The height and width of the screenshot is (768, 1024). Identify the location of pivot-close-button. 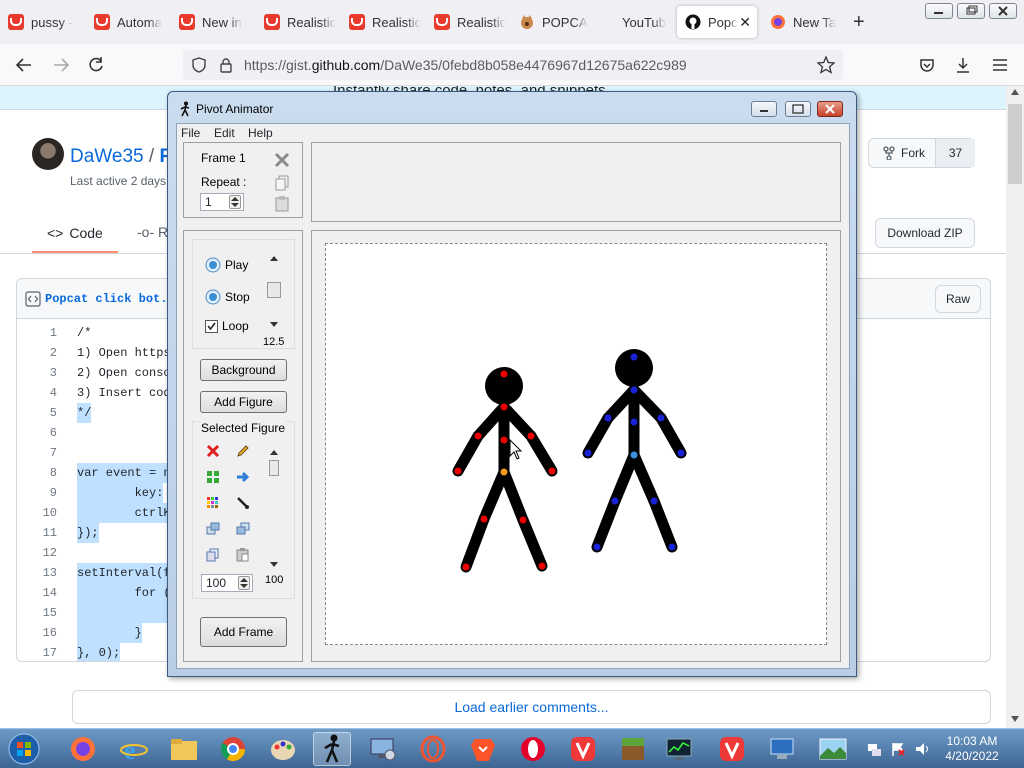
(830, 109).